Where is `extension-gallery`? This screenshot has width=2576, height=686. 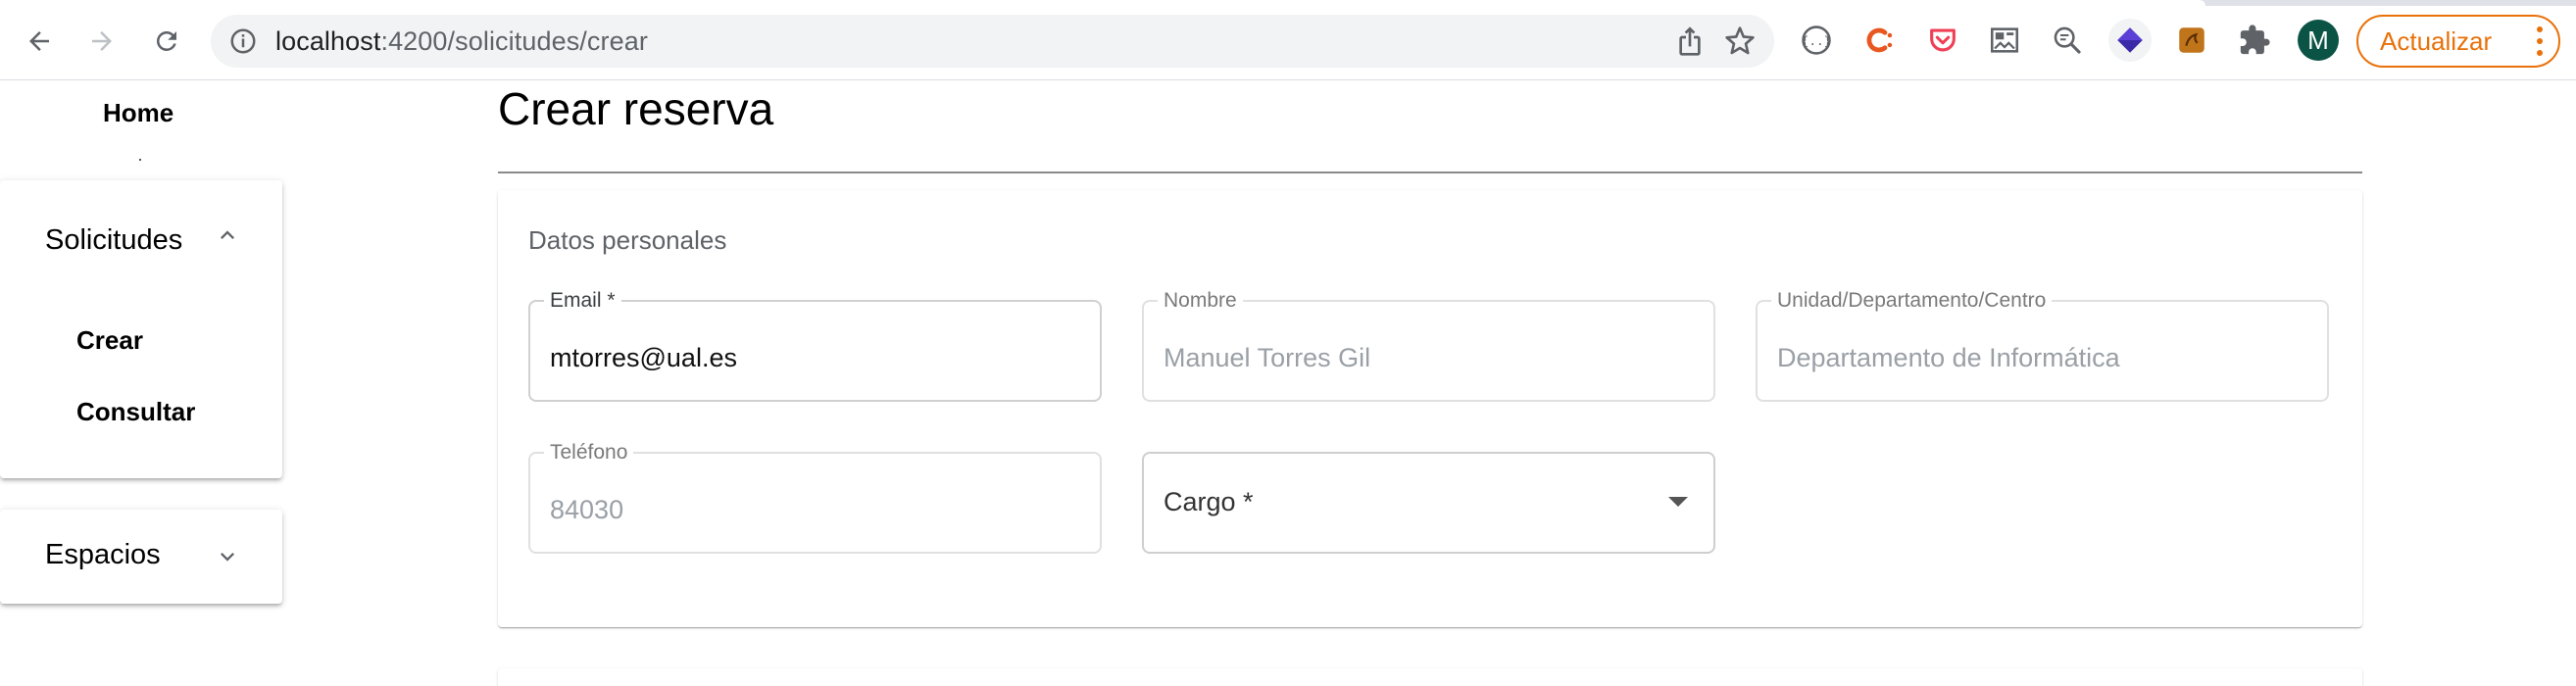
extension-gallery is located at coordinates (2004, 40).